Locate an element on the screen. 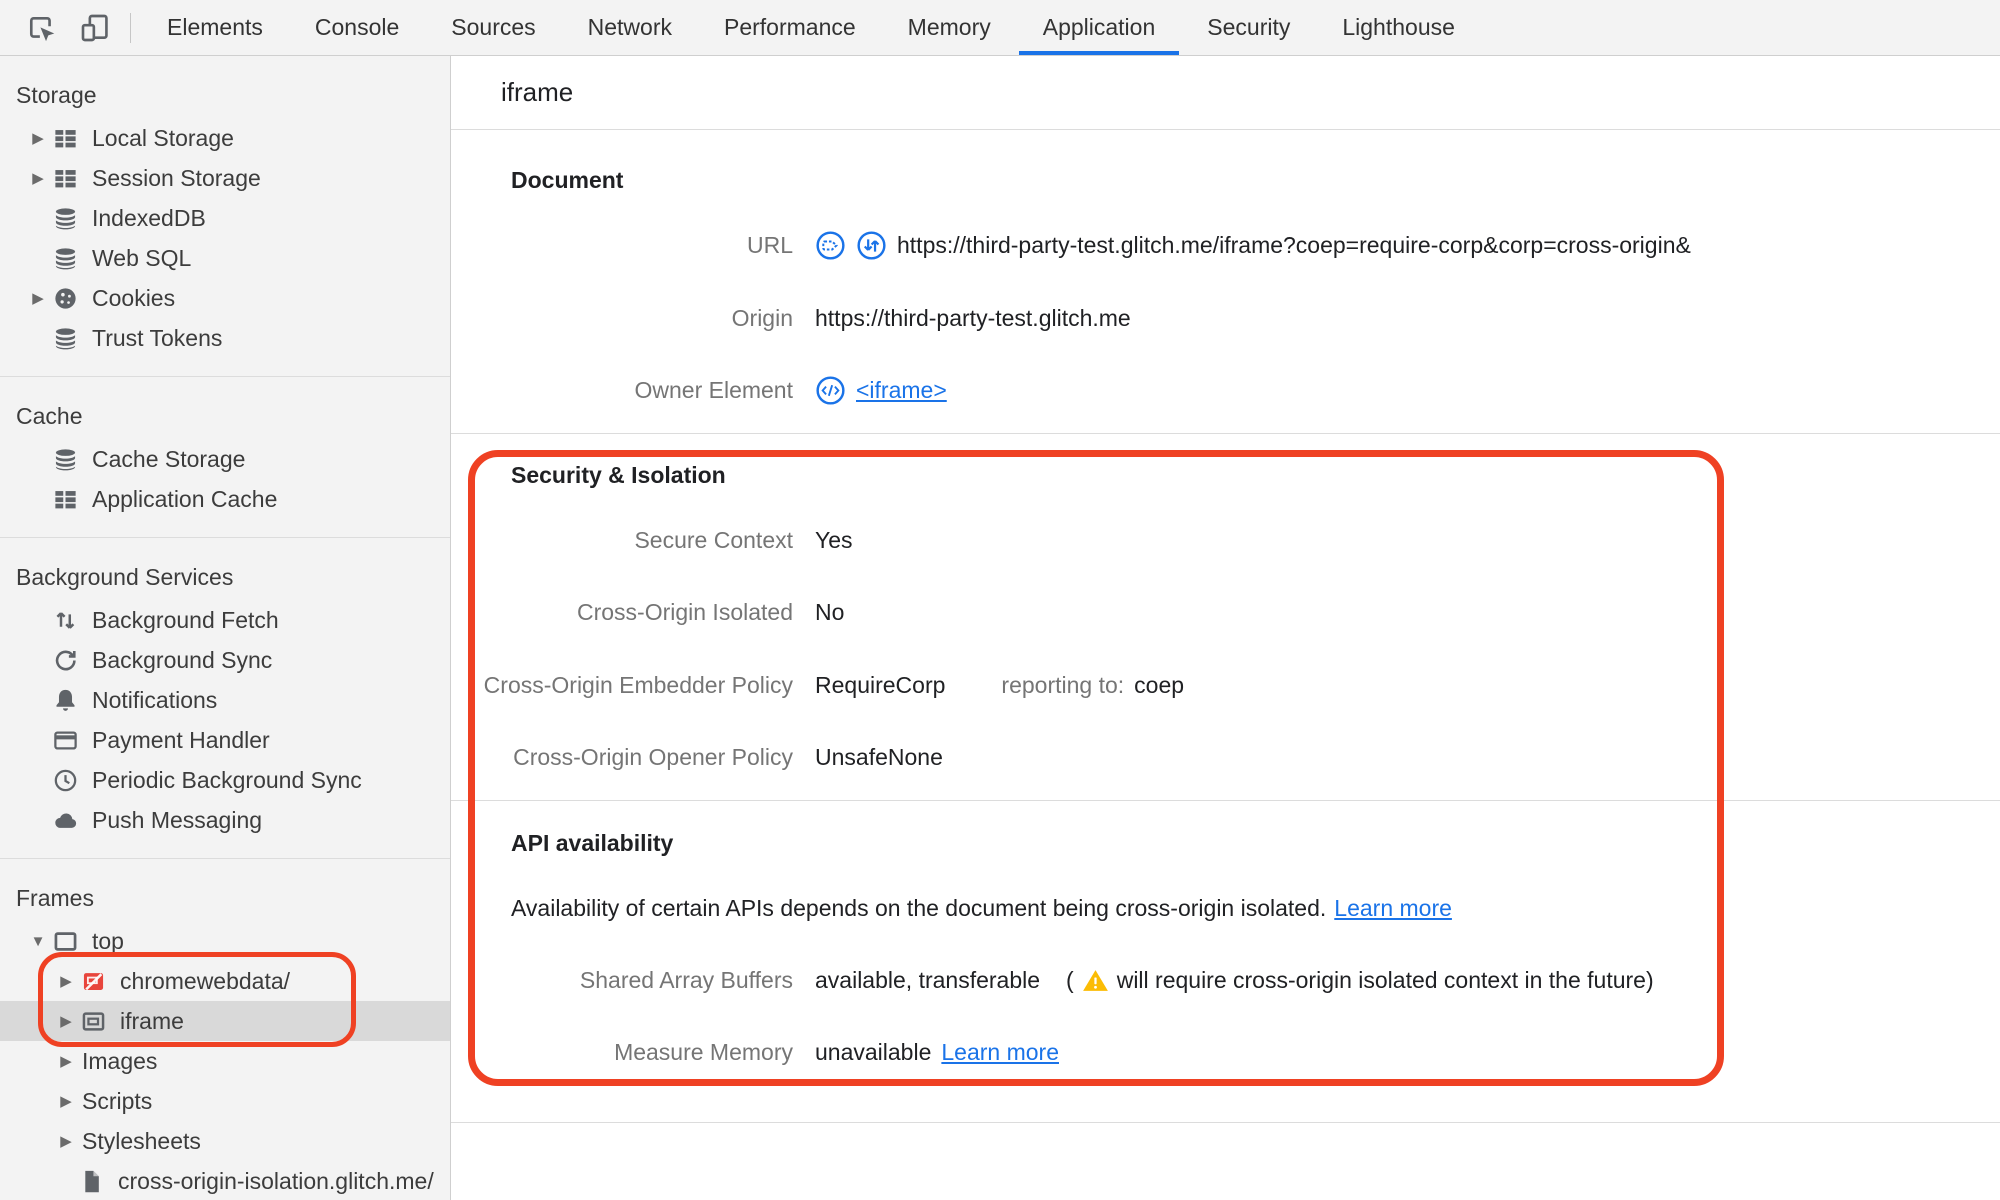  coop-label: Cross-Origin Opener Policy is located at coordinates (653, 756).